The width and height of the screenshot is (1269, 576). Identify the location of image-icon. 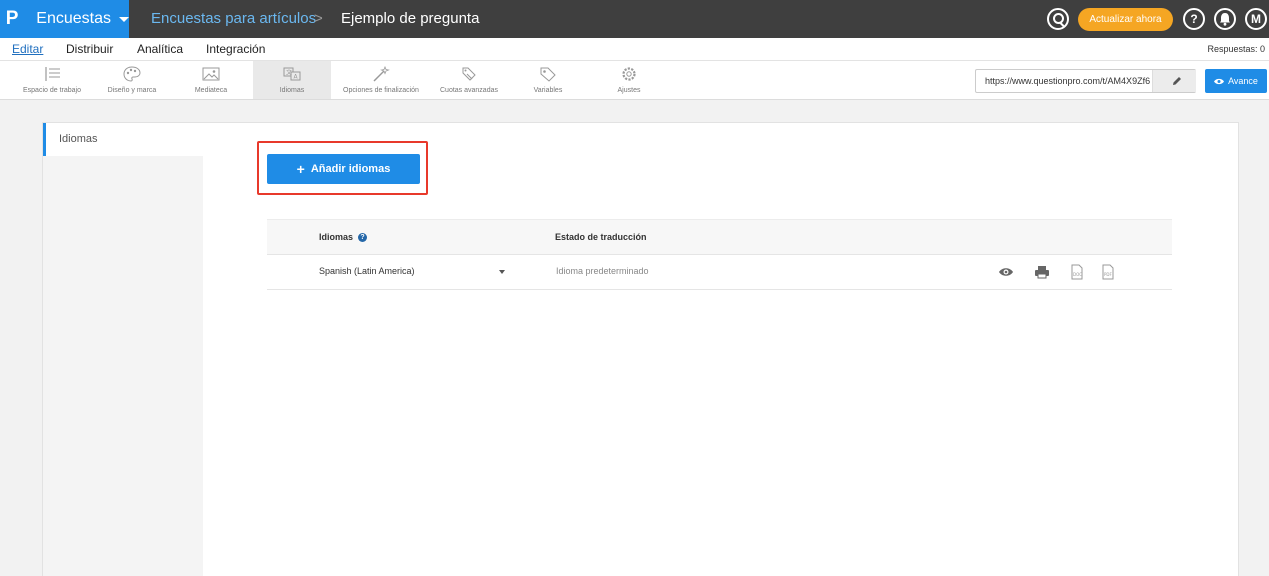
(211, 74).